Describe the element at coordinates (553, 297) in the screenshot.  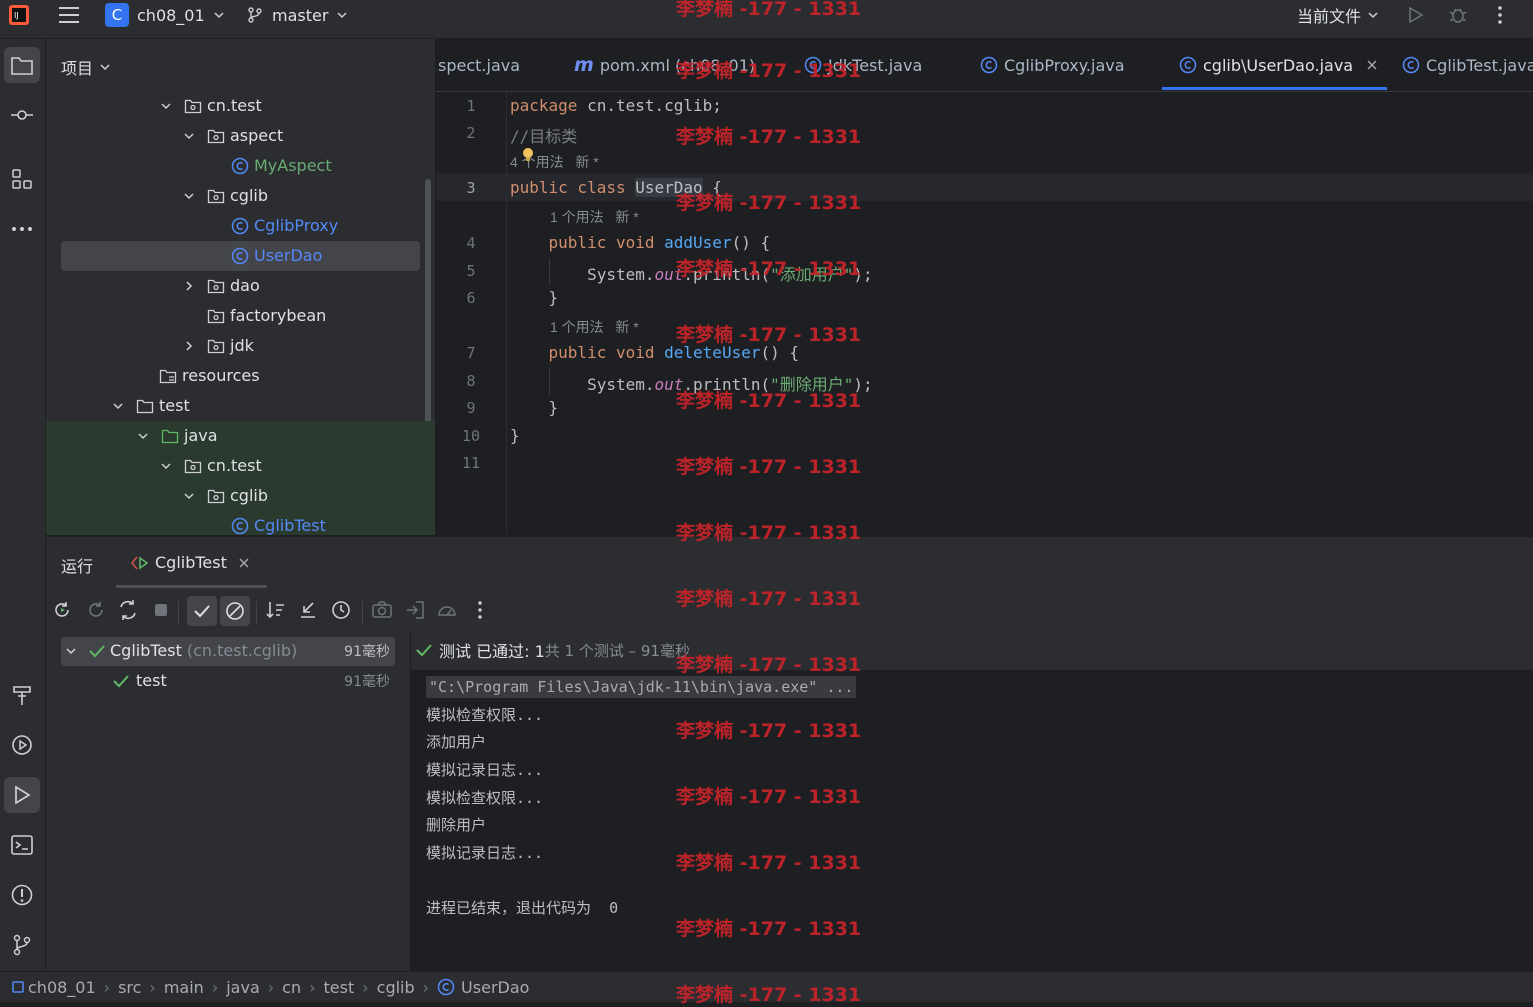
I see `code-line-6: }` at that location.